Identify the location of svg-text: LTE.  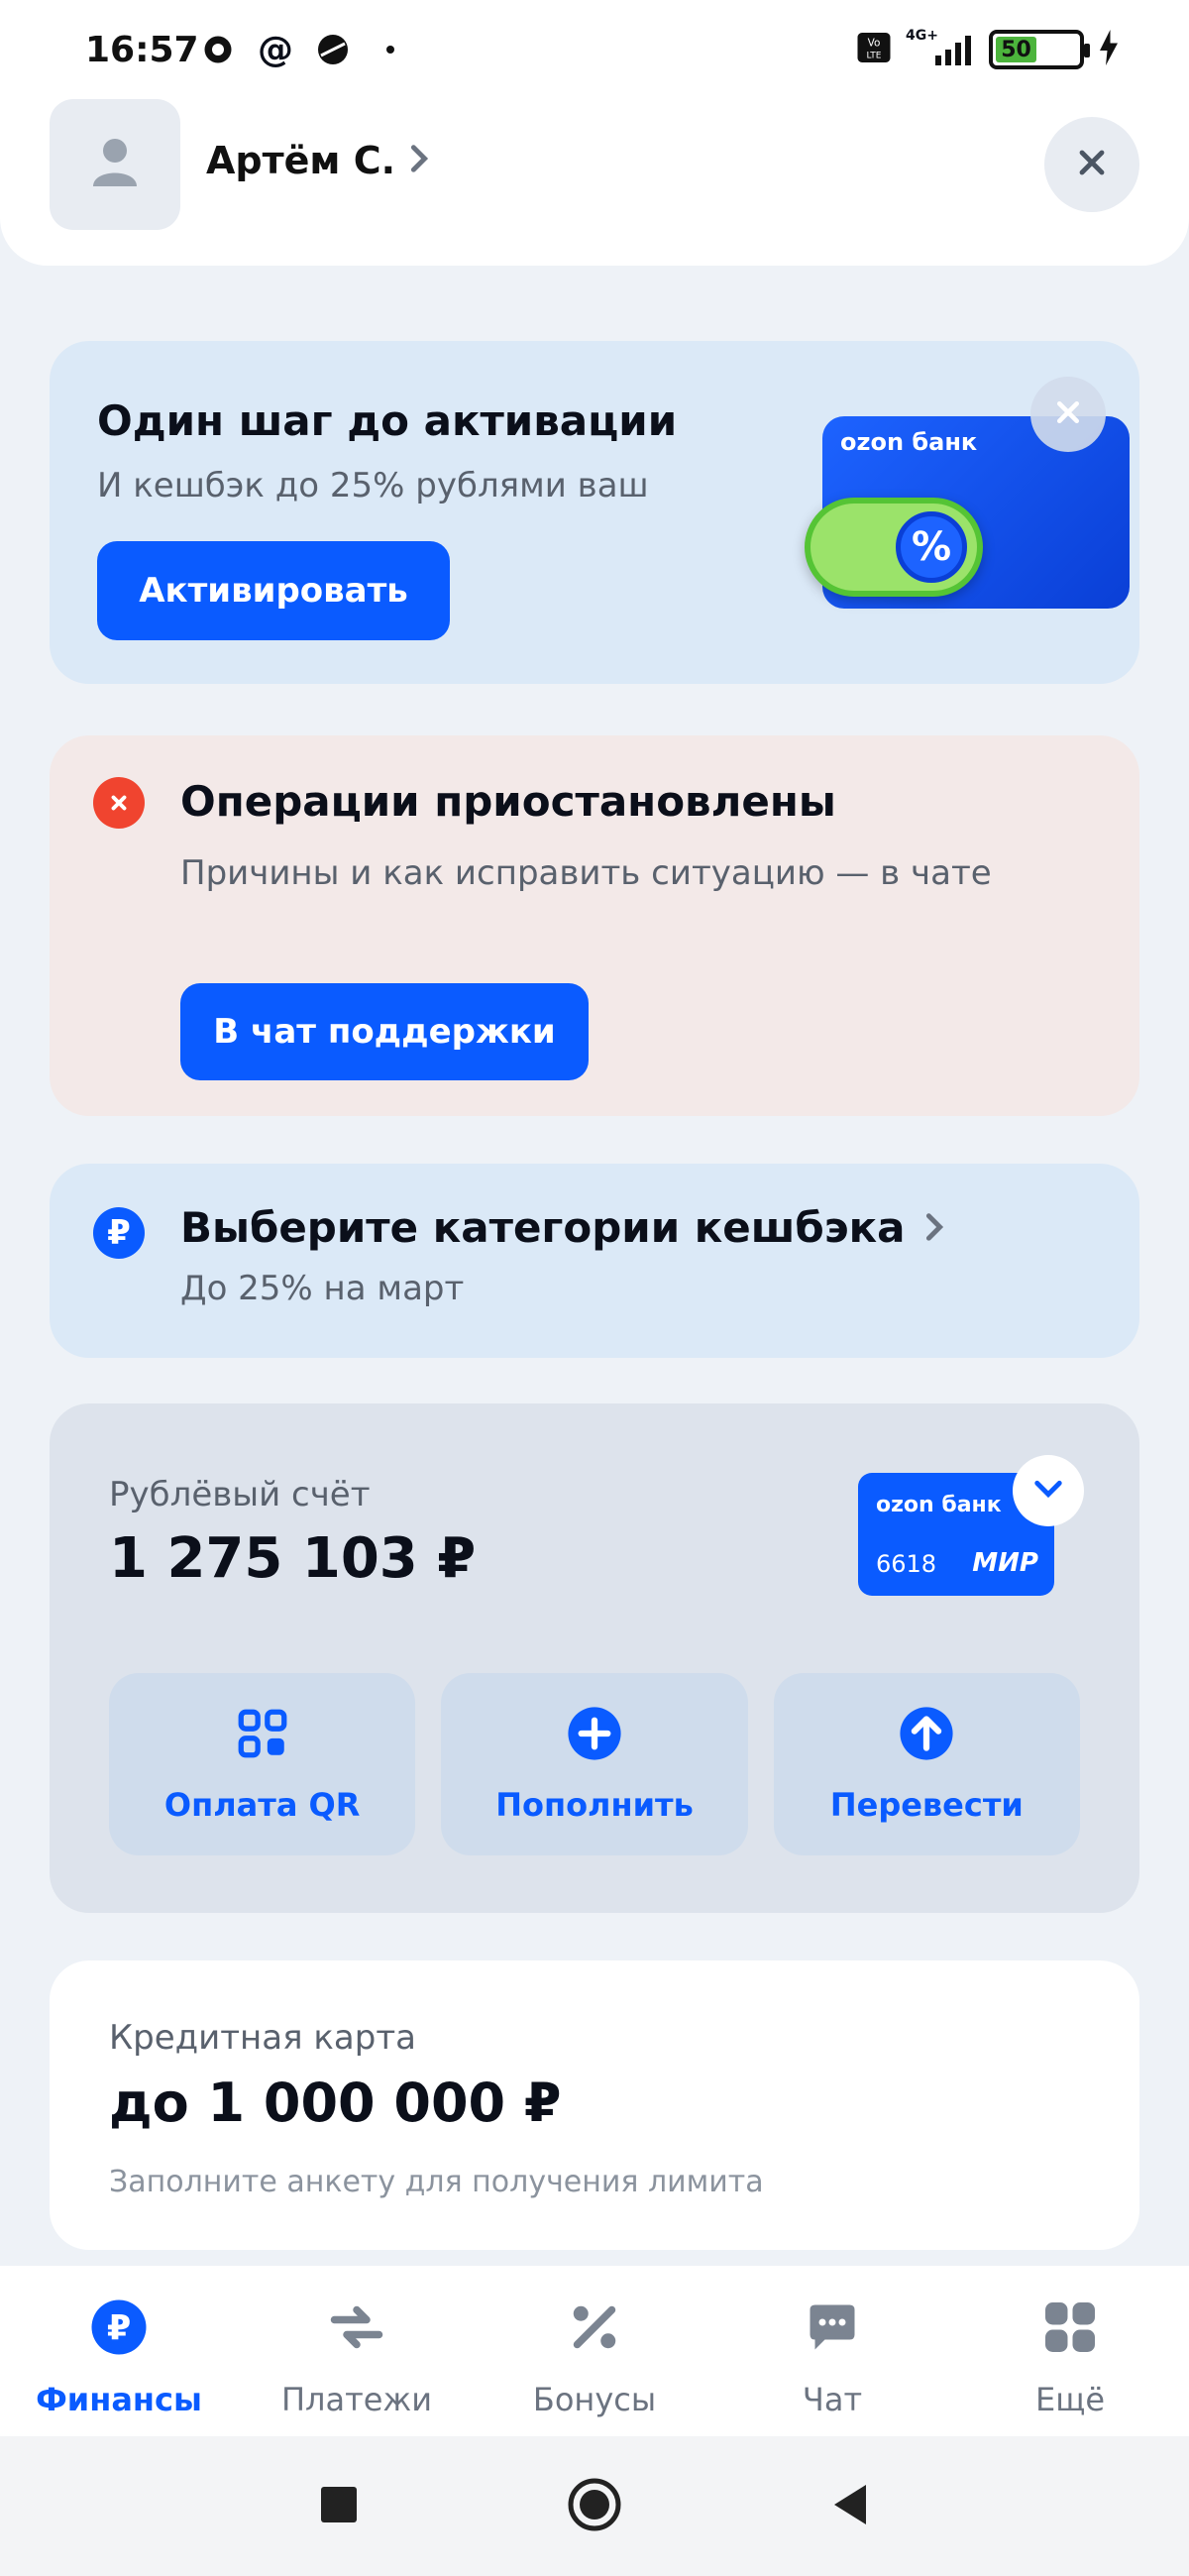
(875, 56).